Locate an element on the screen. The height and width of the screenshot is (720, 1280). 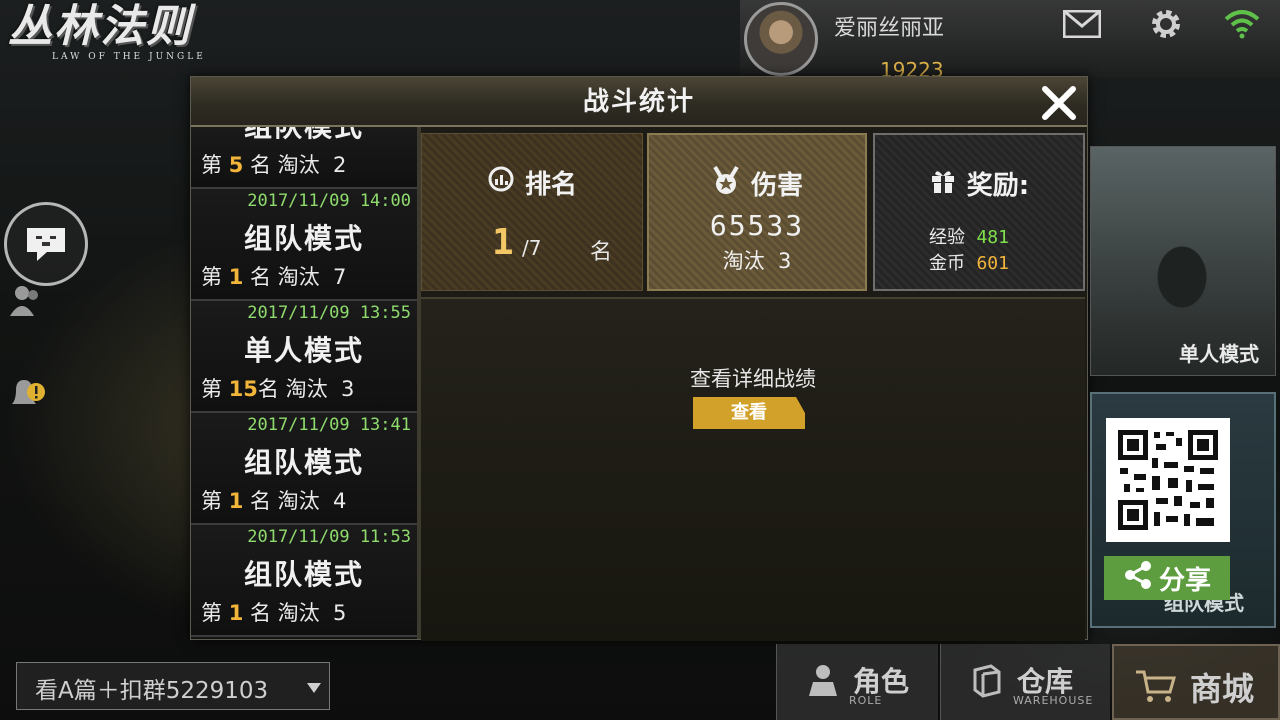
history-time: 2017/11/09 13:55 is located at coordinates (329, 313).